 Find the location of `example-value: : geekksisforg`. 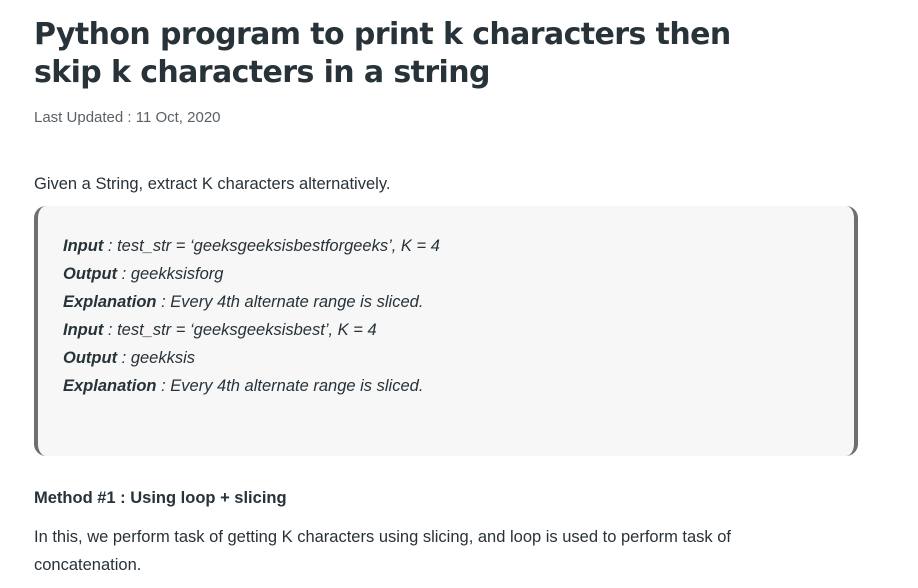

example-value: : geekksisforg is located at coordinates (170, 274).